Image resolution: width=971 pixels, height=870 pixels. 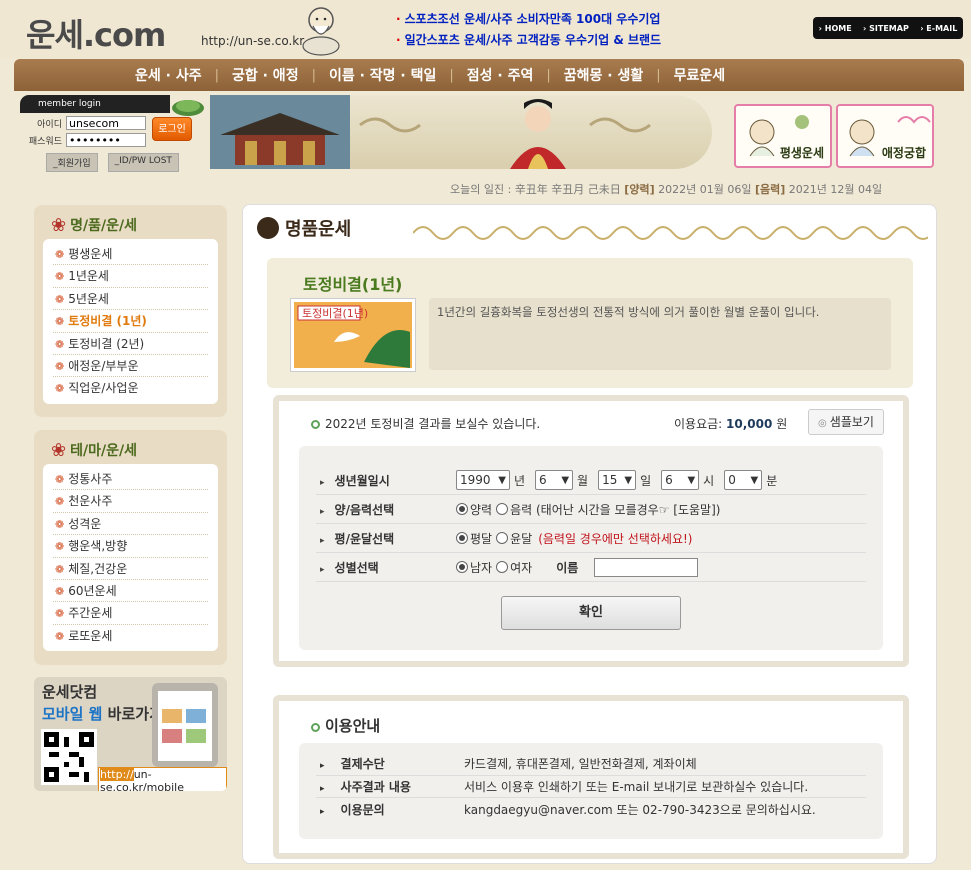 What do you see at coordinates (462, 567) in the screenshot?
I see `male-radio` at bounding box center [462, 567].